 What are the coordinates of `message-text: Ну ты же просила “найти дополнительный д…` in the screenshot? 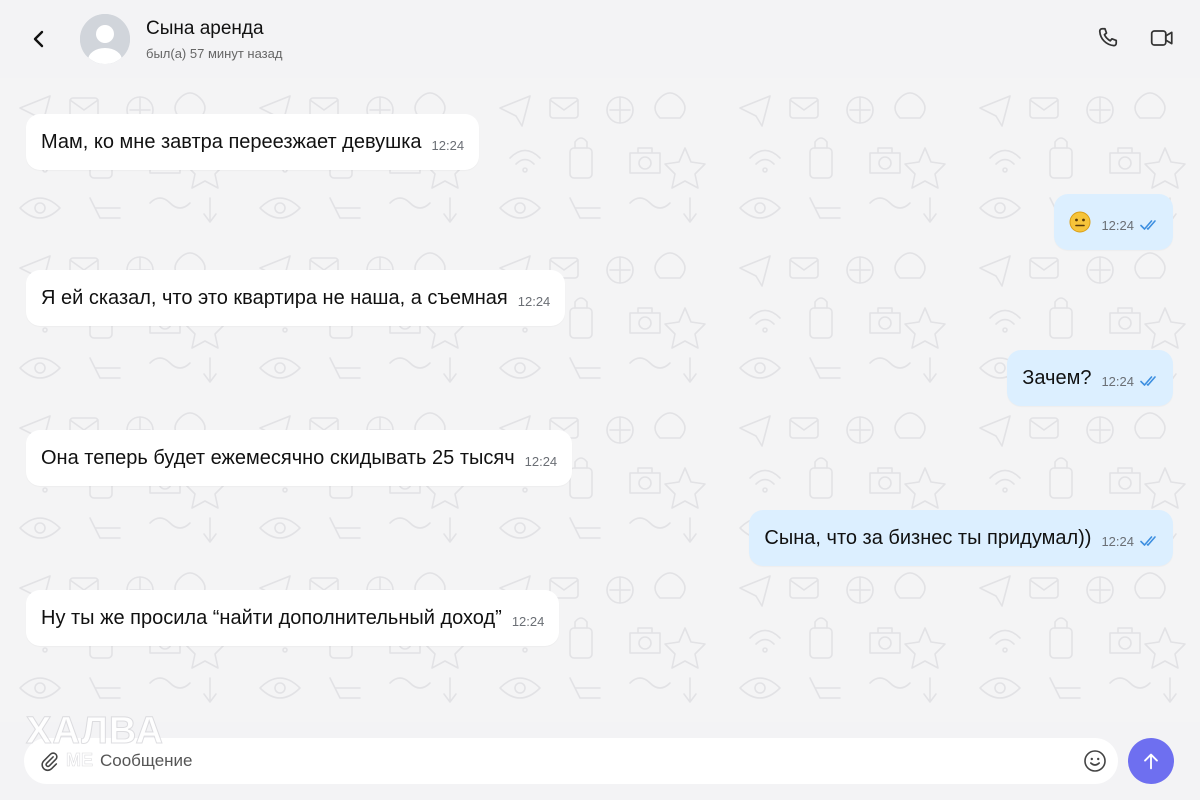 It's located at (271, 617).